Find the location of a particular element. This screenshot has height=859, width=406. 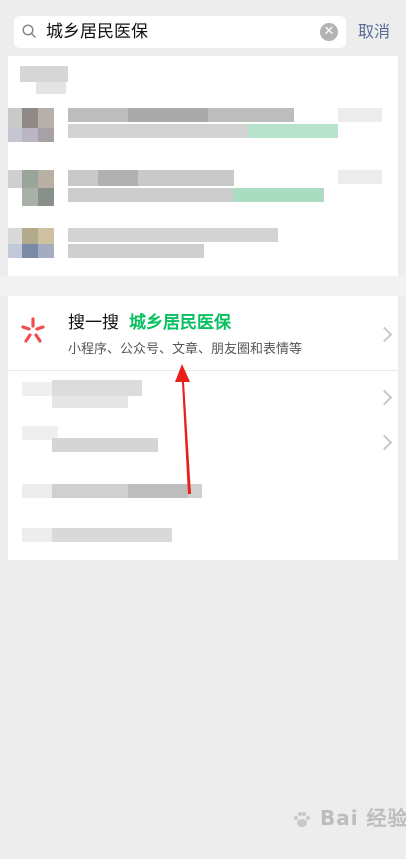

watermark: Bai 经验 is located at coordinates (349, 816).